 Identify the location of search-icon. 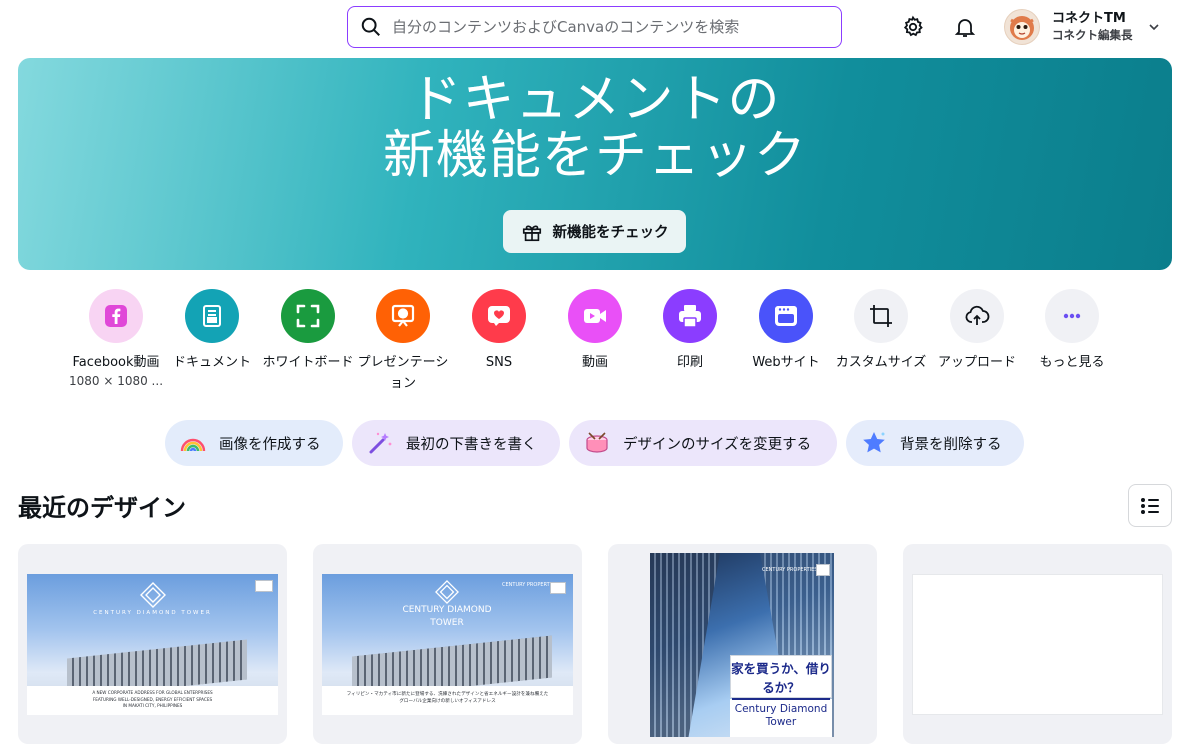
(370, 26).